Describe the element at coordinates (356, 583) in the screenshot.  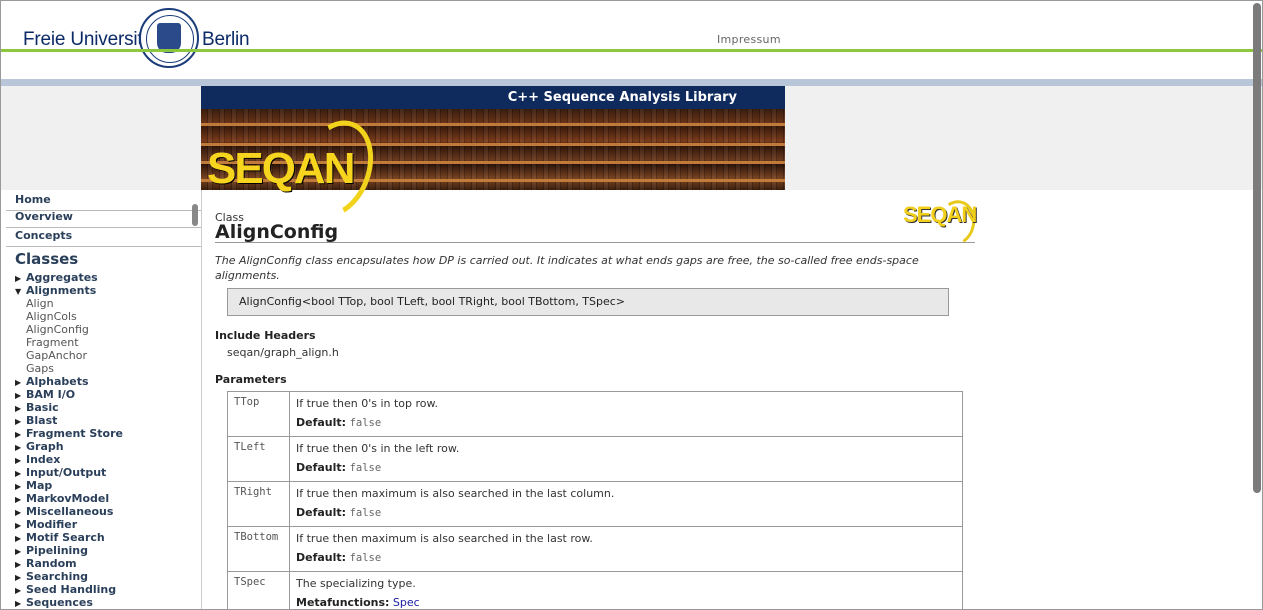
I see `param-description: The specializing type.` at that location.